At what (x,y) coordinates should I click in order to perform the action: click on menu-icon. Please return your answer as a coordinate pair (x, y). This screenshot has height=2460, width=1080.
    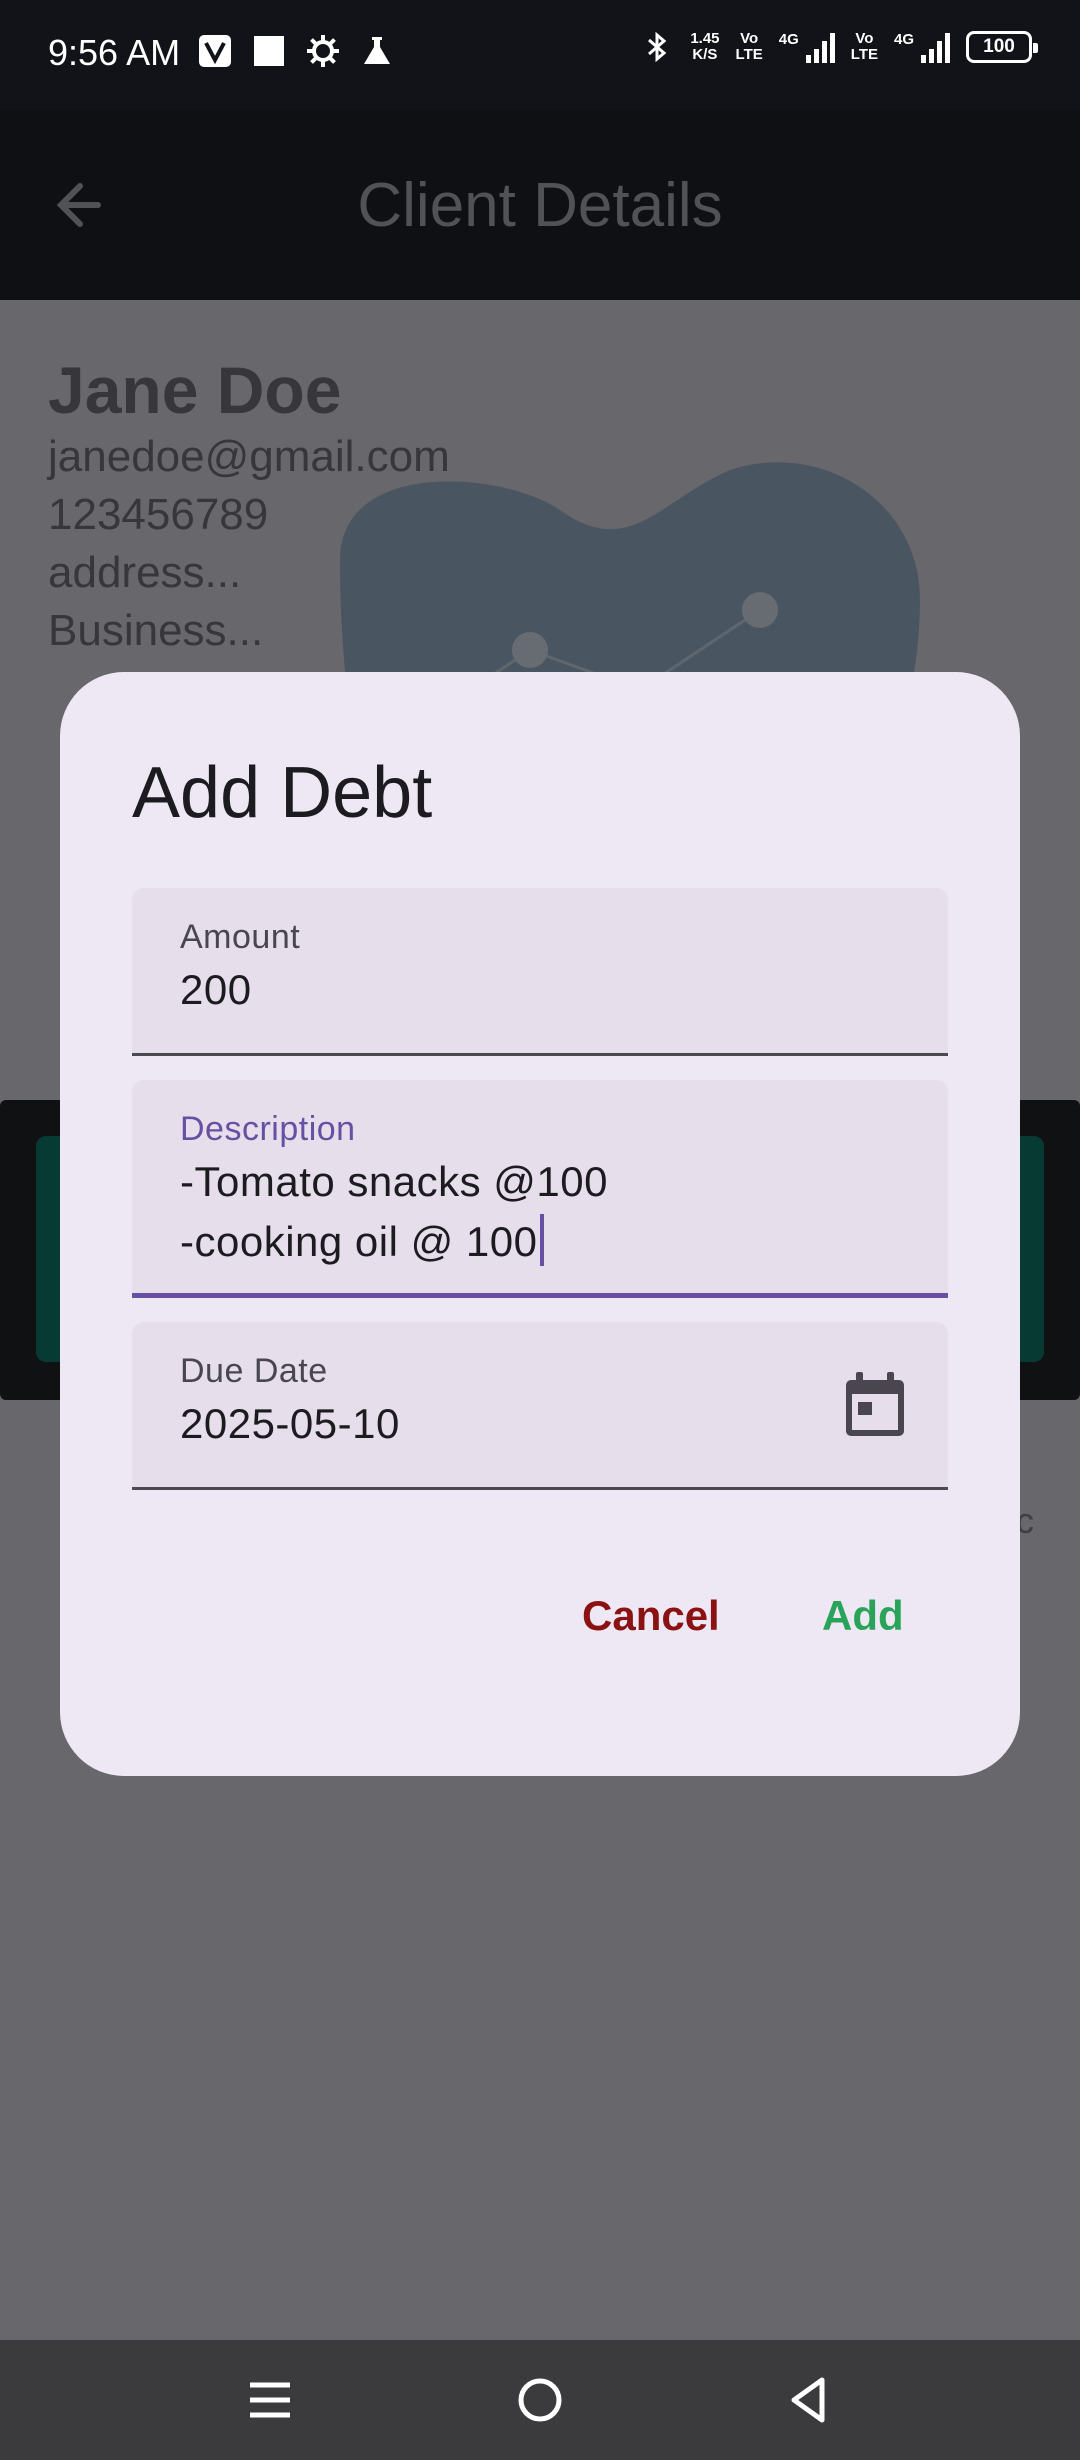
    Looking at the image, I should click on (270, 2400).